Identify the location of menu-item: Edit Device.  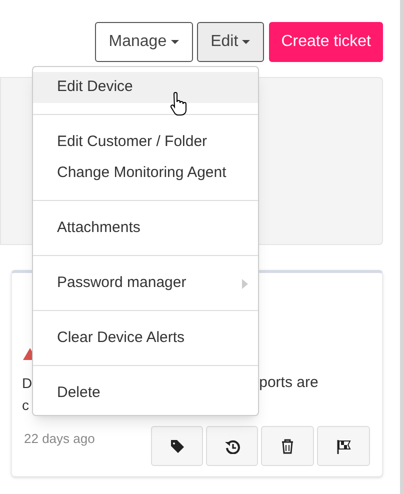
(145, 87).